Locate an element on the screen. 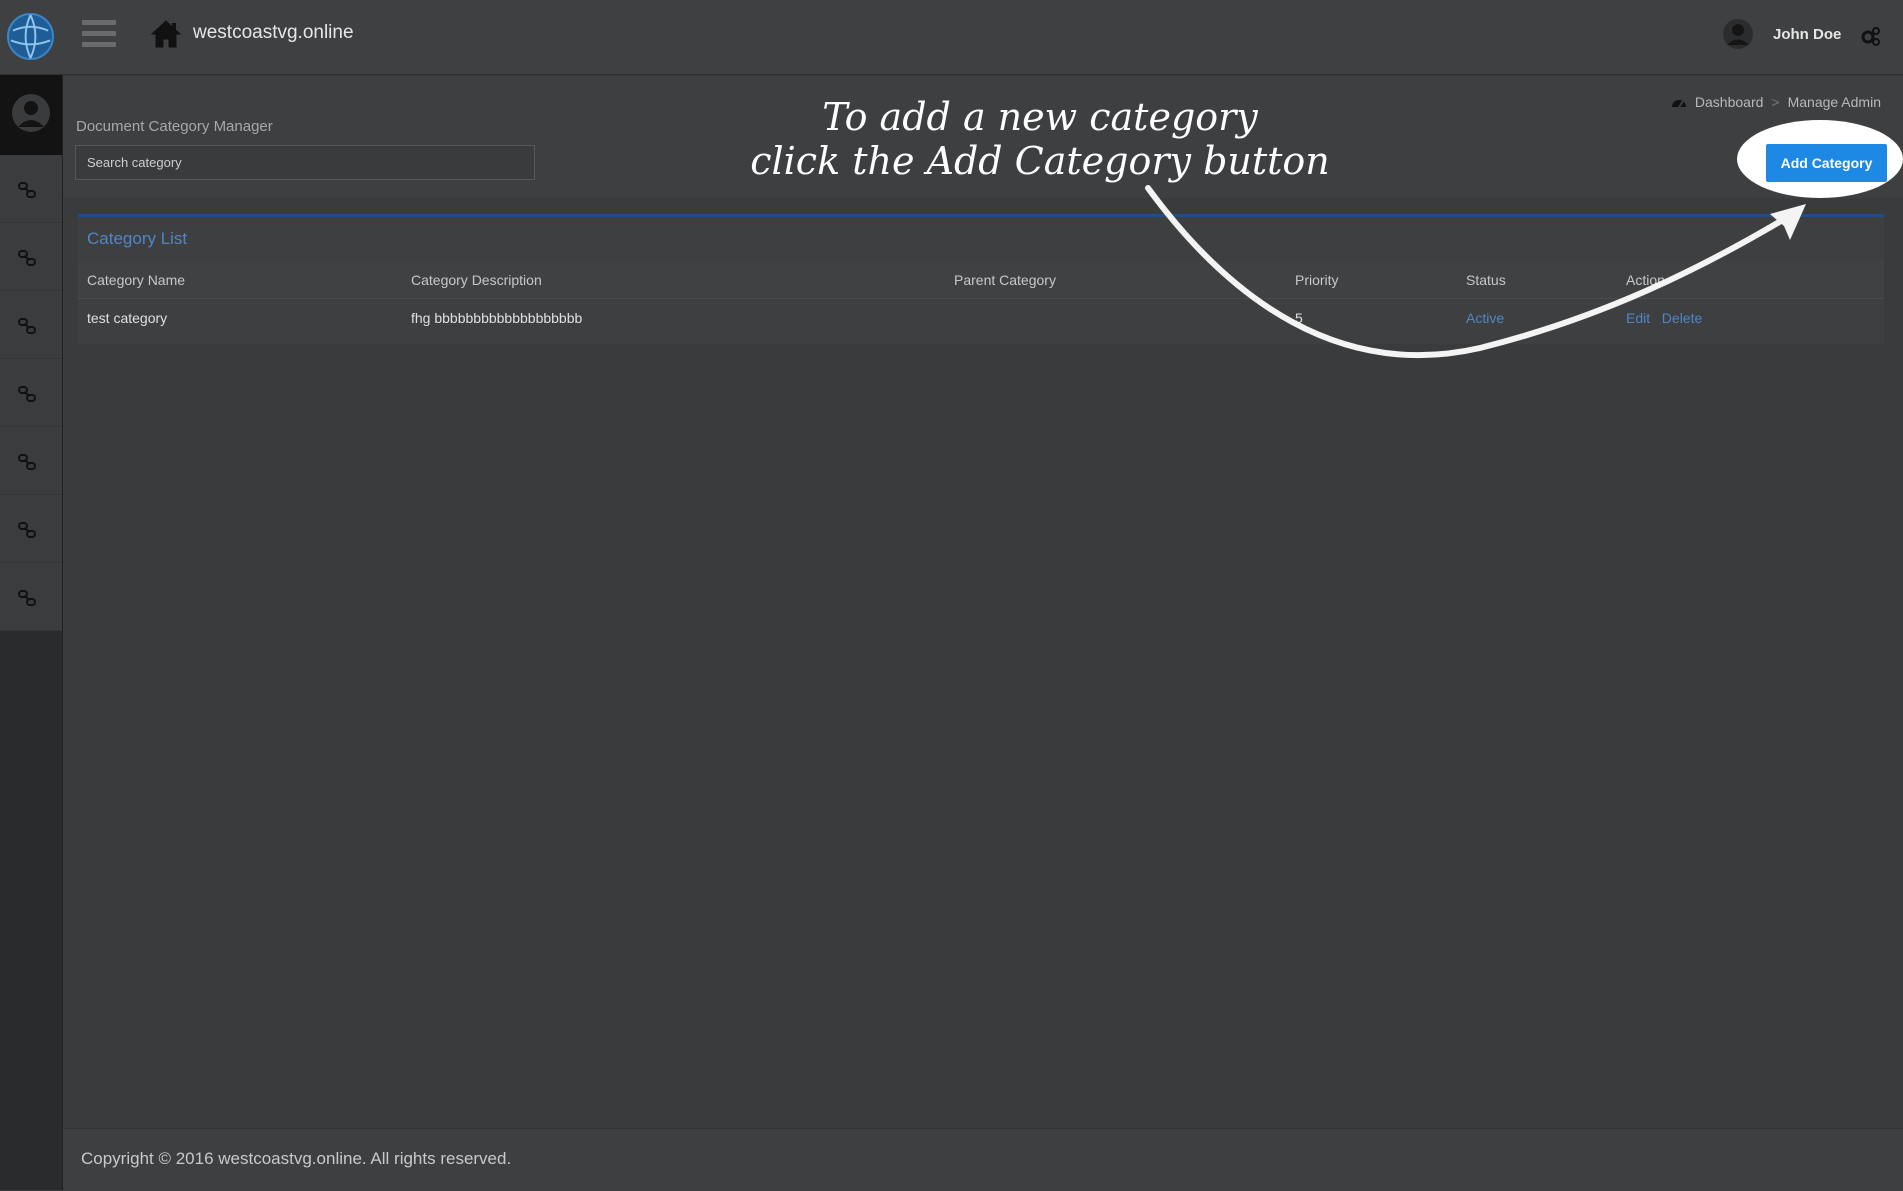  site-name: westcoastvg.online is located at coordinates (273, 33).